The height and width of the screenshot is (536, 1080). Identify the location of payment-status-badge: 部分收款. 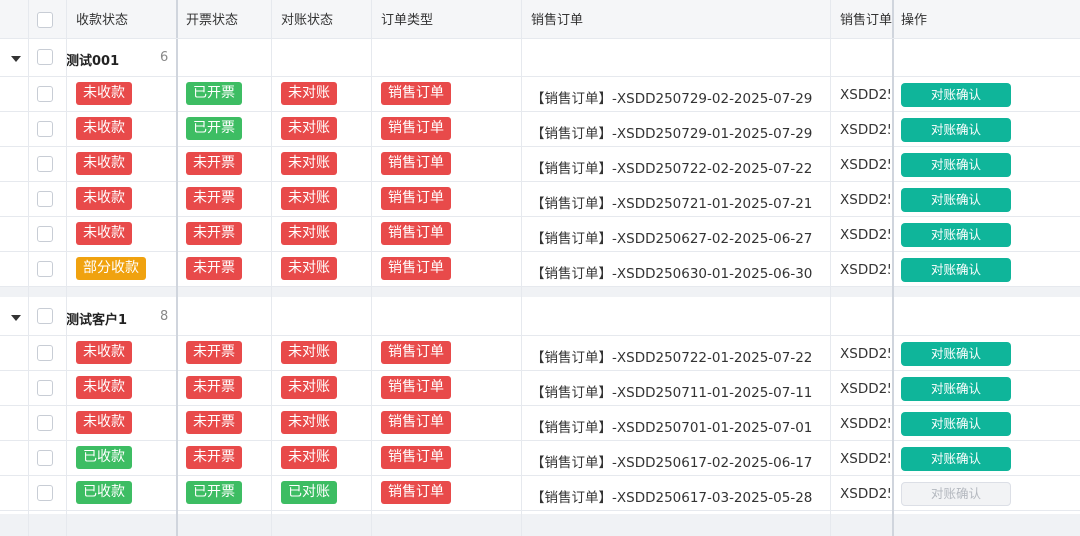
(111, 268).